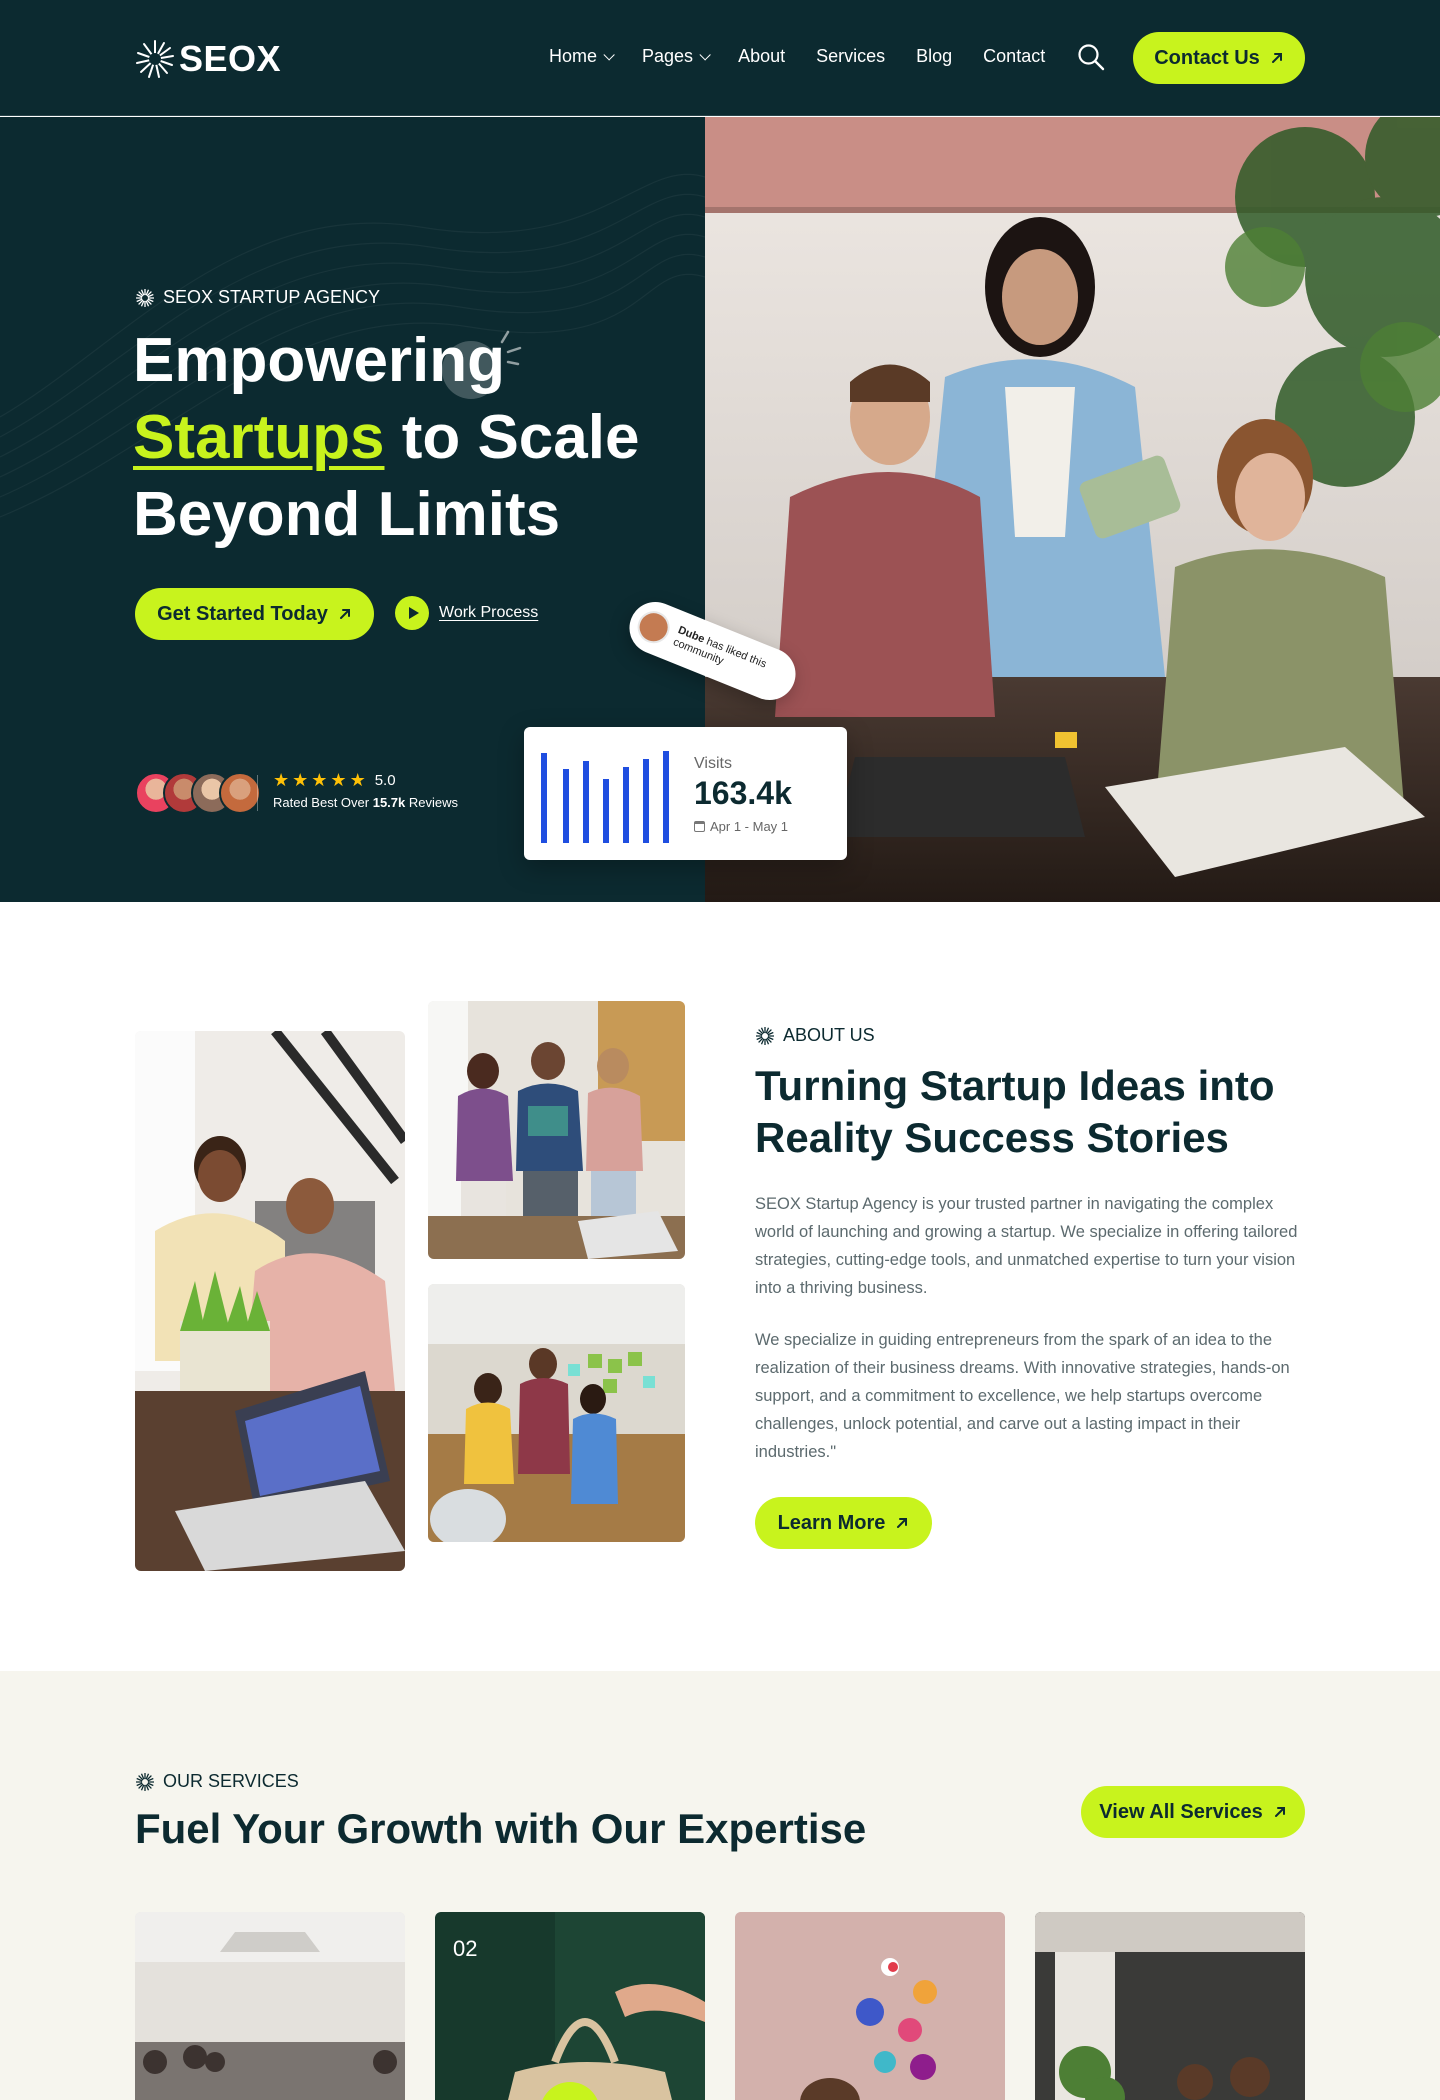  I want to click on nav-about: About, so click(761, 56).